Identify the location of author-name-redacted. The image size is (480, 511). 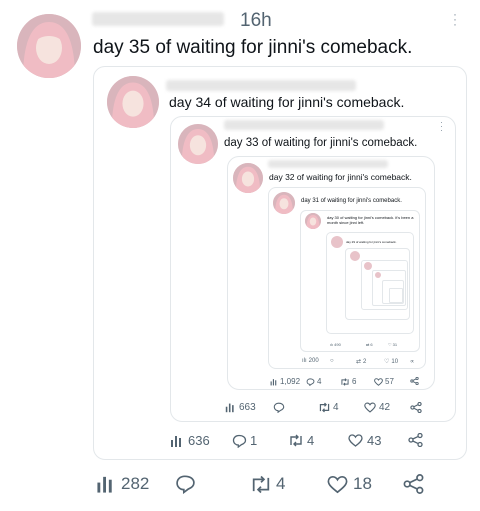
(158, 19).